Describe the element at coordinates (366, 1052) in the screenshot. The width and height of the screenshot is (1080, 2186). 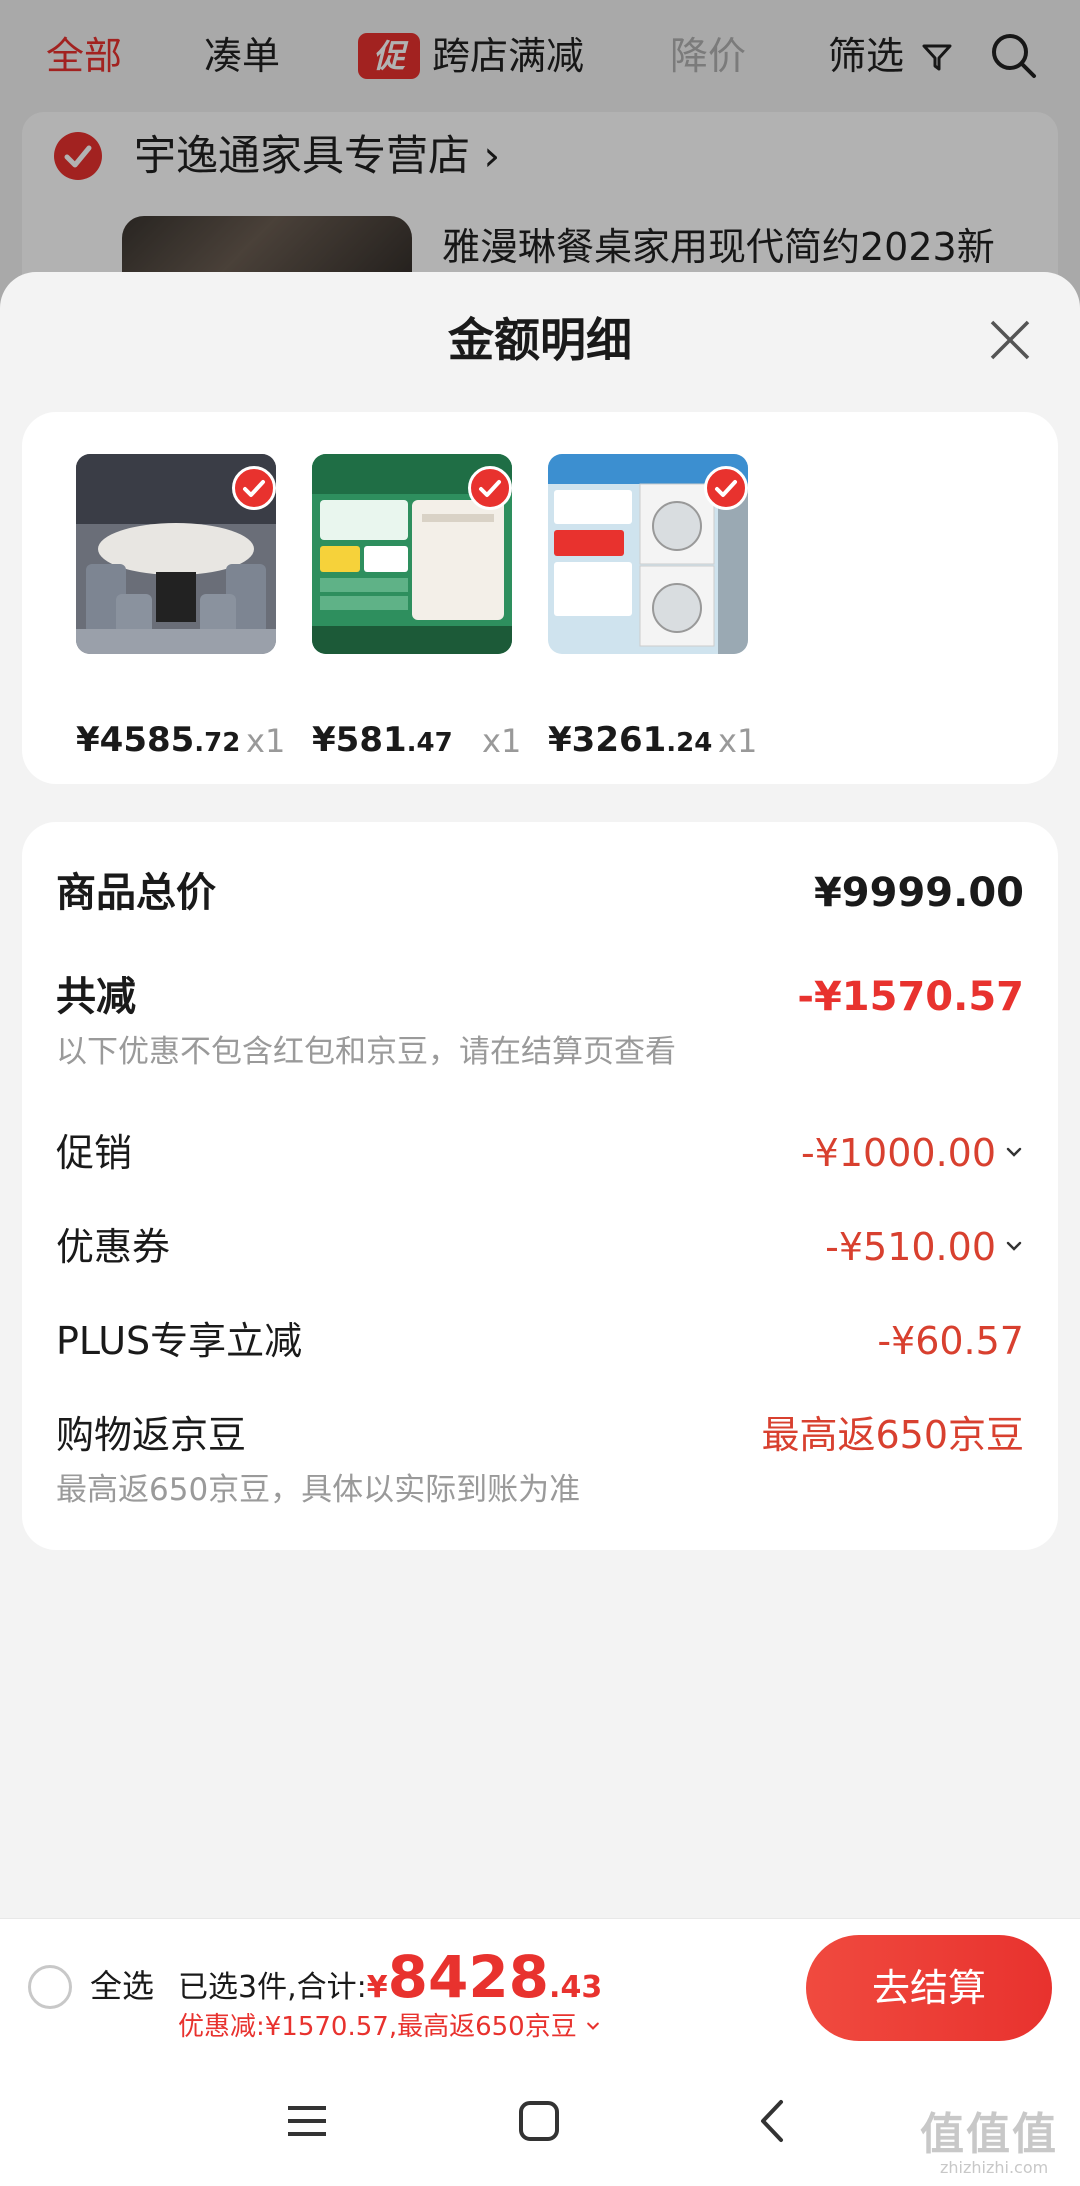
I see `reduction-note: 以下优惠不包含红包和京豆，请在结算页查看` at that location.